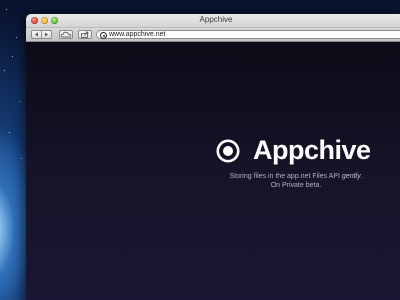 Image resolution: width=400 pixels, height=300 pixels. I want to click on cloud-icon, so click(66, 34).